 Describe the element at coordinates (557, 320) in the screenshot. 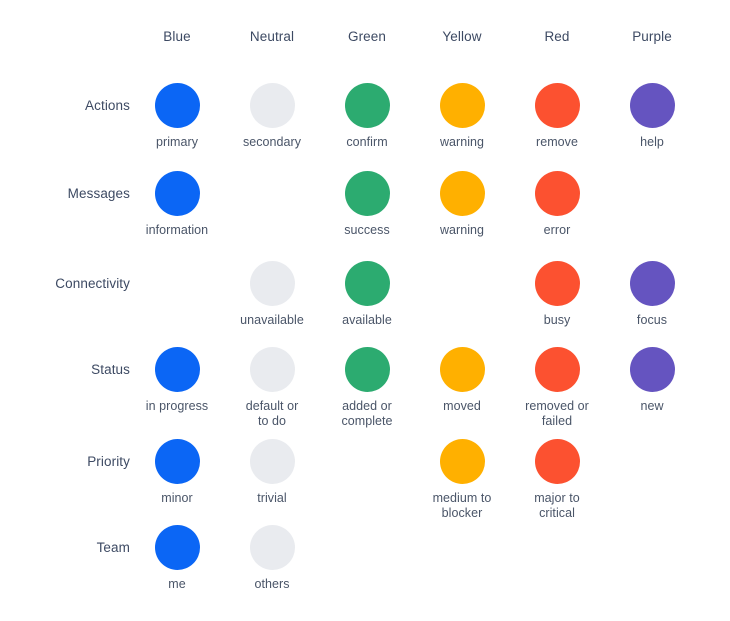

I see `swatch-caption: busy` at that location.